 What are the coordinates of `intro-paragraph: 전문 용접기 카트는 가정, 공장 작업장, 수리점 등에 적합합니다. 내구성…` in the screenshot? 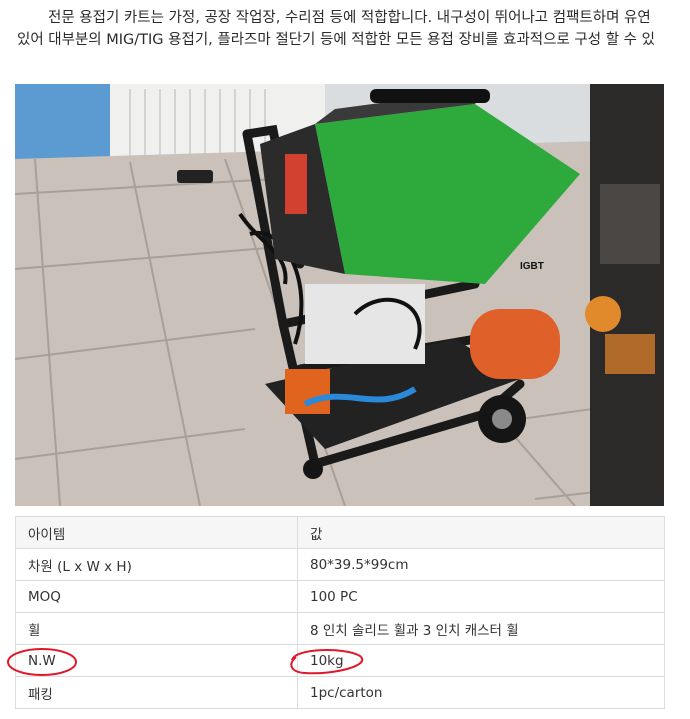 It's located at (345, 30).